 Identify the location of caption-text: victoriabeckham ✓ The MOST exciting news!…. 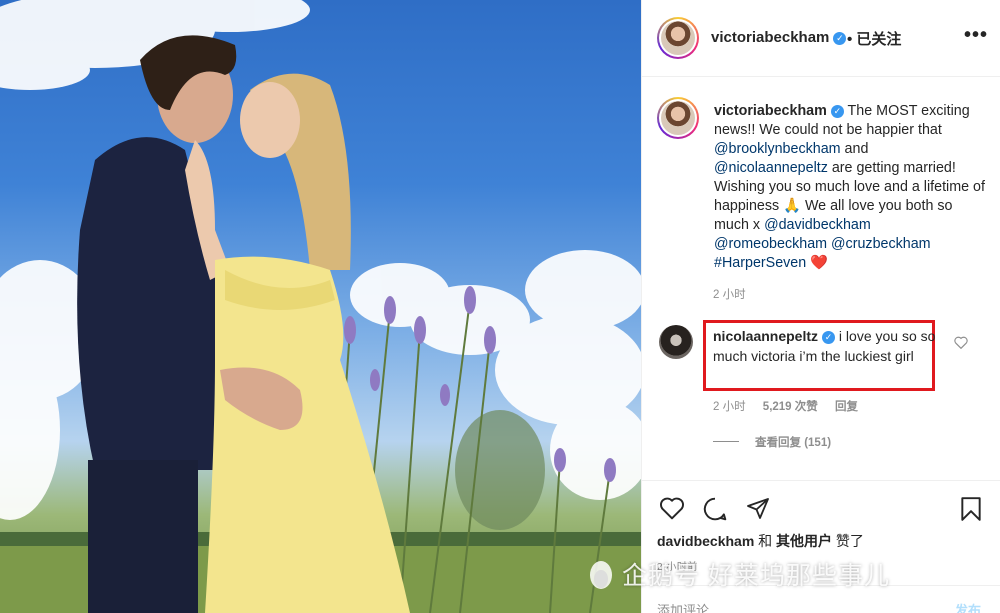
(850, 187).